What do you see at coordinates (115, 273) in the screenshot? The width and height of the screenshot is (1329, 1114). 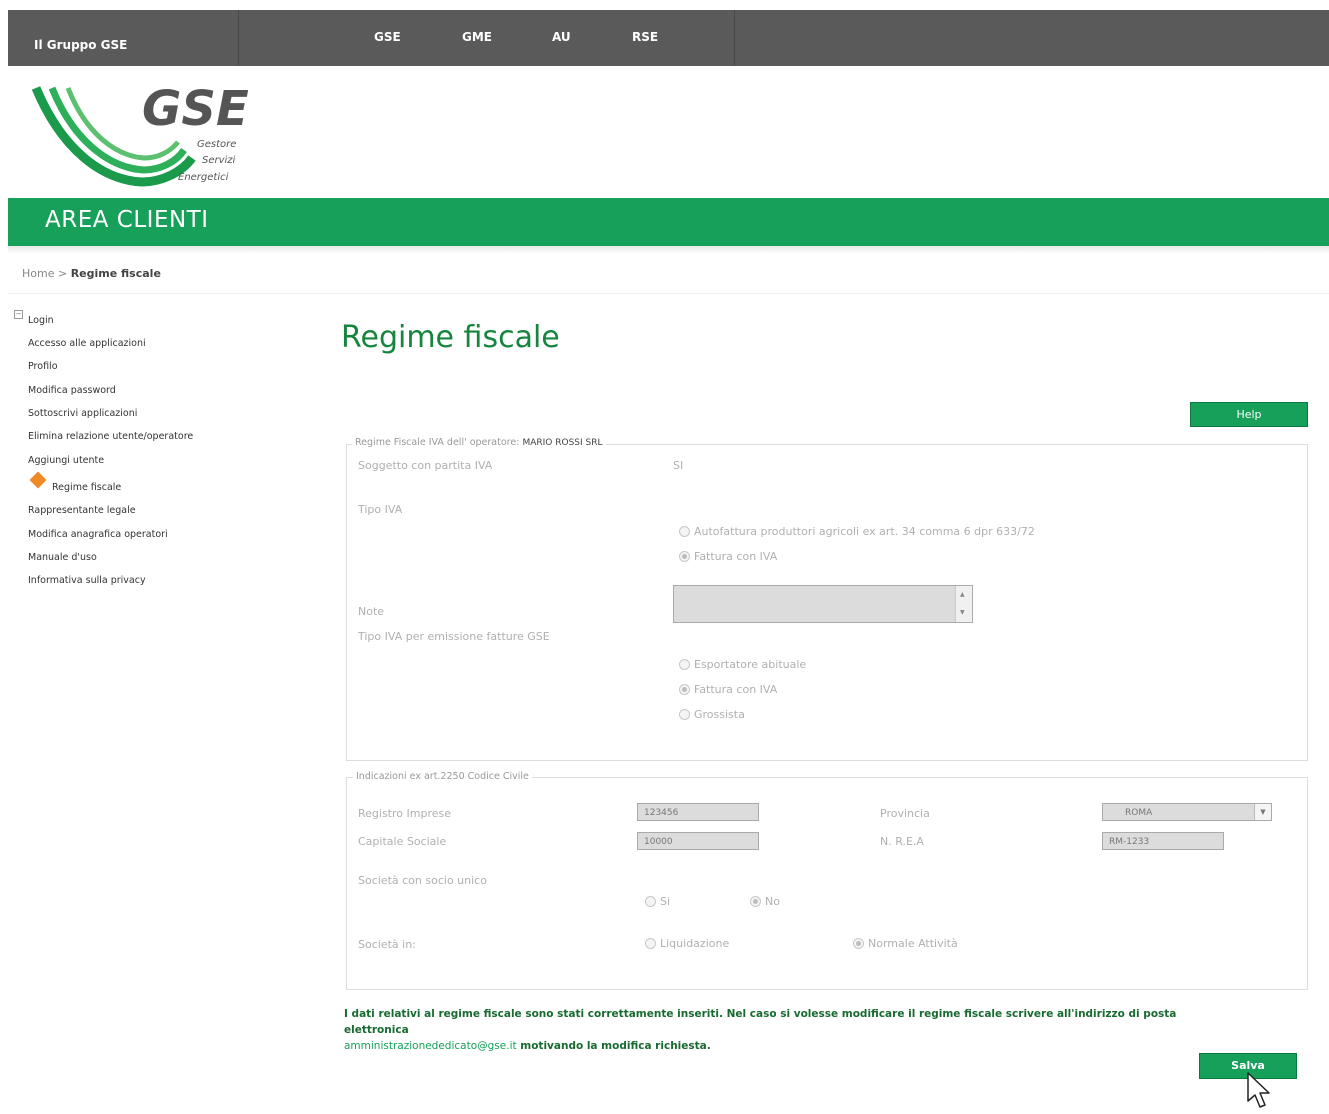 I see `breadcrumb-current: Regime fiscale` at bounding box center [115, 273].